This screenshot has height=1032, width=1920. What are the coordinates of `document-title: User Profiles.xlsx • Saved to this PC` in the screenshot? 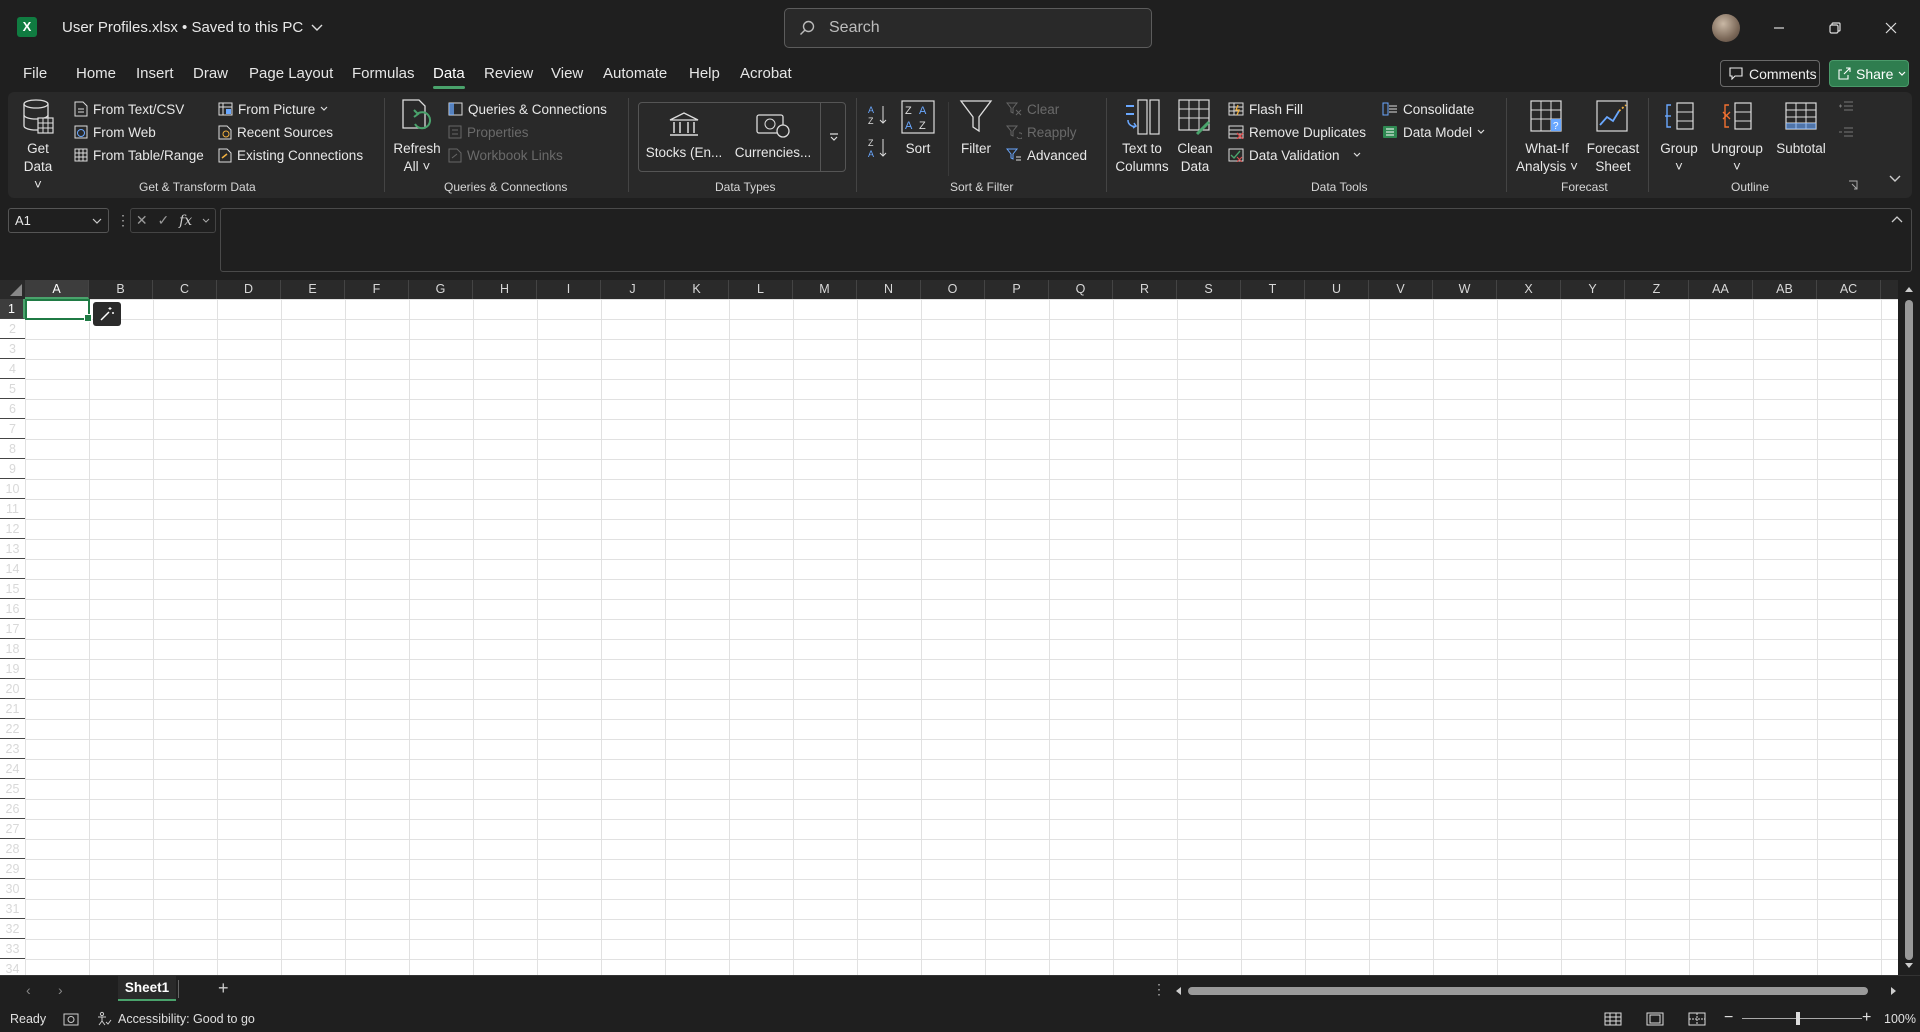 It's located at (192, 27).